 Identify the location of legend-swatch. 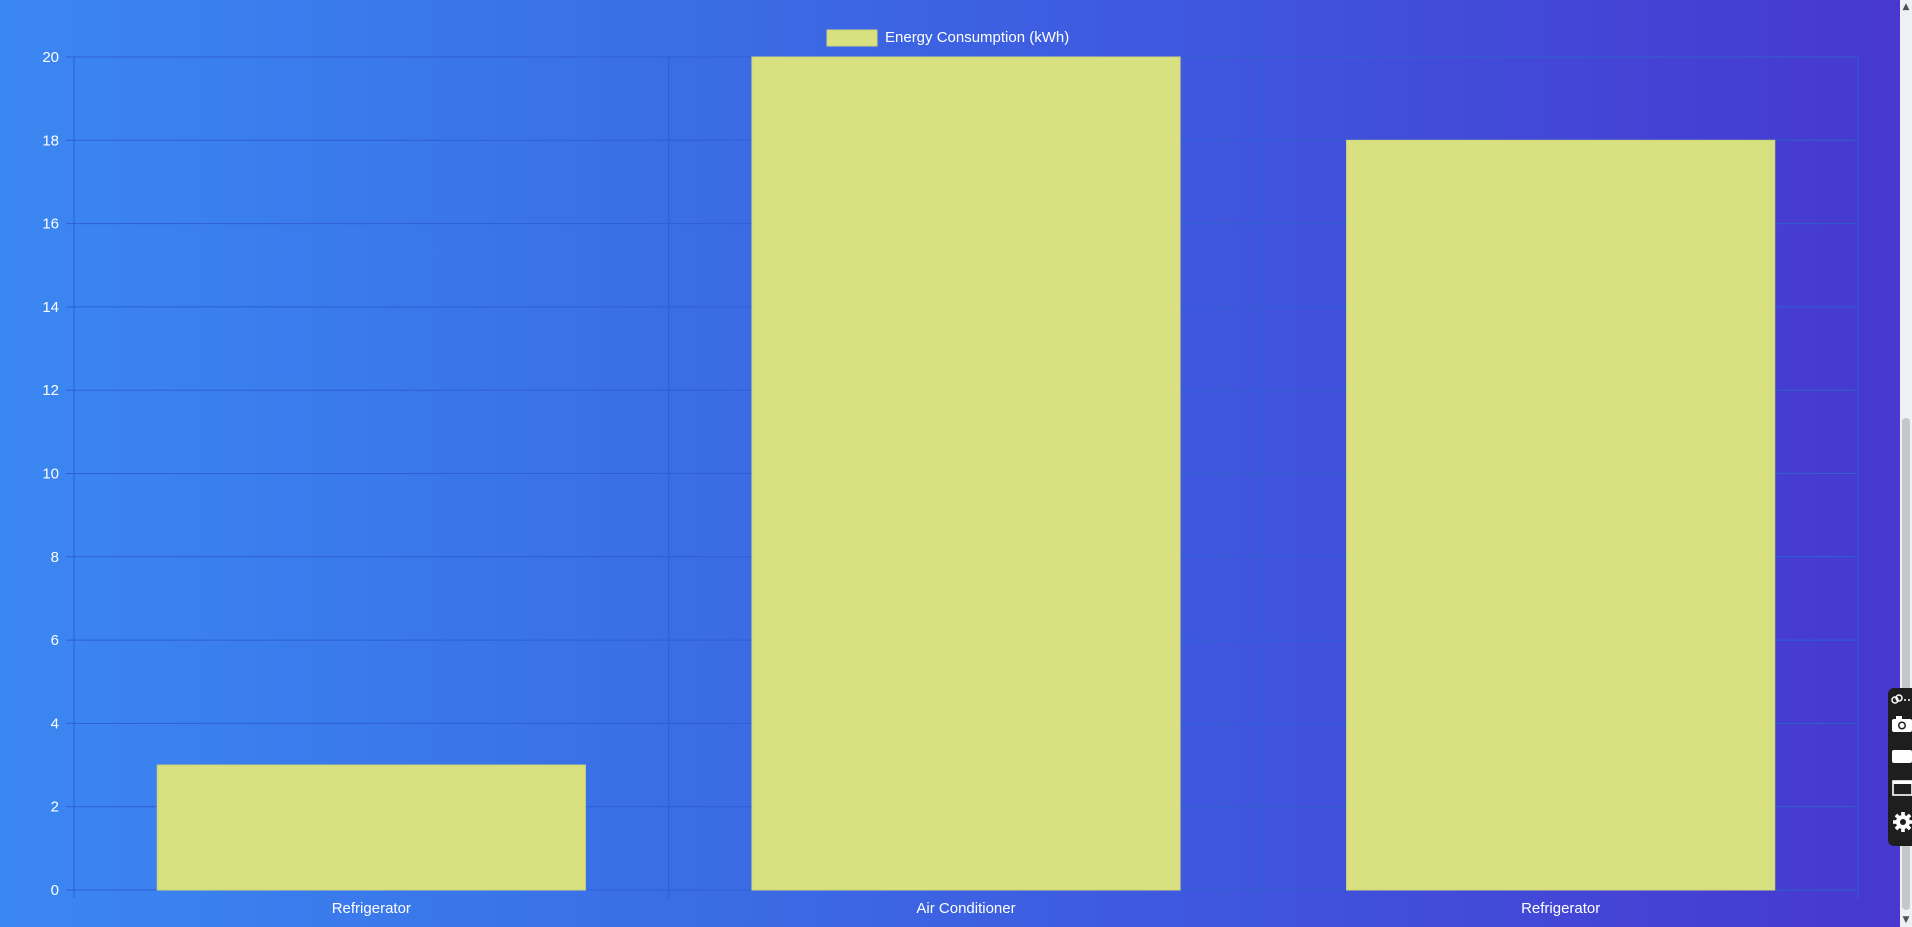
(852, 38).